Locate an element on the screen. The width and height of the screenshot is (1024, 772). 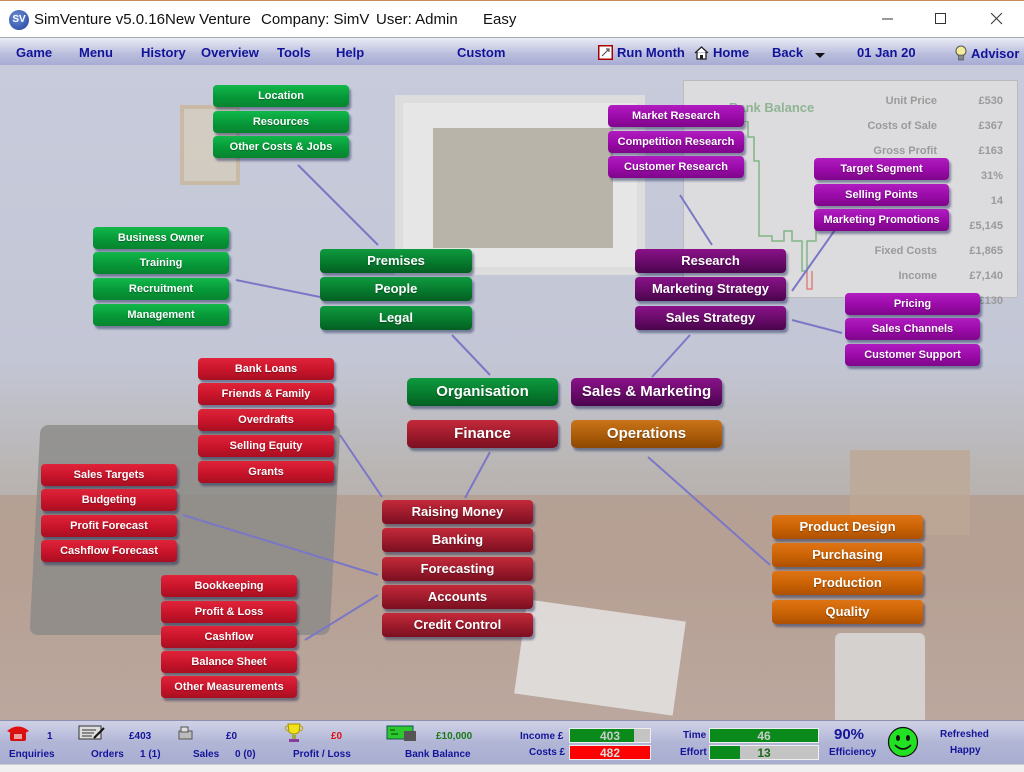
close-button is located at coordinates (997, 19).